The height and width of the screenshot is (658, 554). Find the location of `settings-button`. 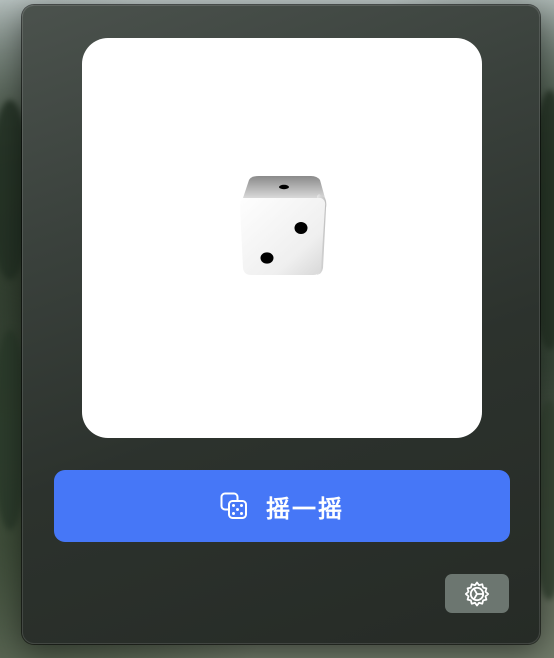

settings-button is located at coordinates (477, 593).